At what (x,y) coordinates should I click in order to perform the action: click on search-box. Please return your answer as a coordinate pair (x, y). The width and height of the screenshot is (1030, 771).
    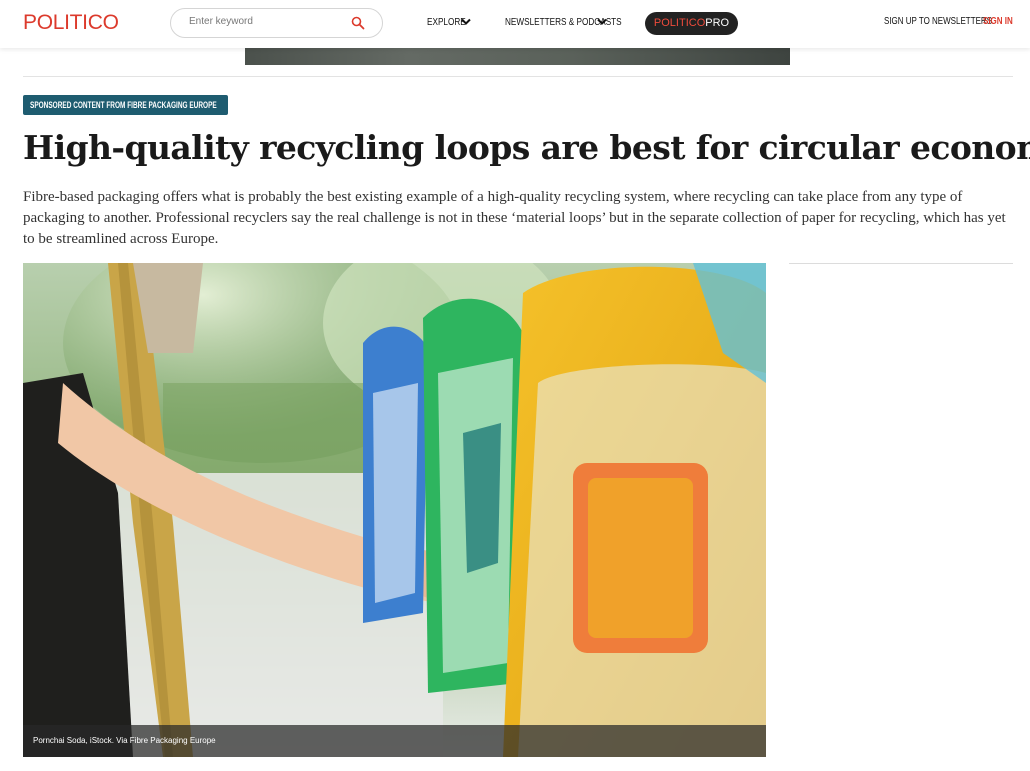
    Looking at the image, I should click on (276, 23).